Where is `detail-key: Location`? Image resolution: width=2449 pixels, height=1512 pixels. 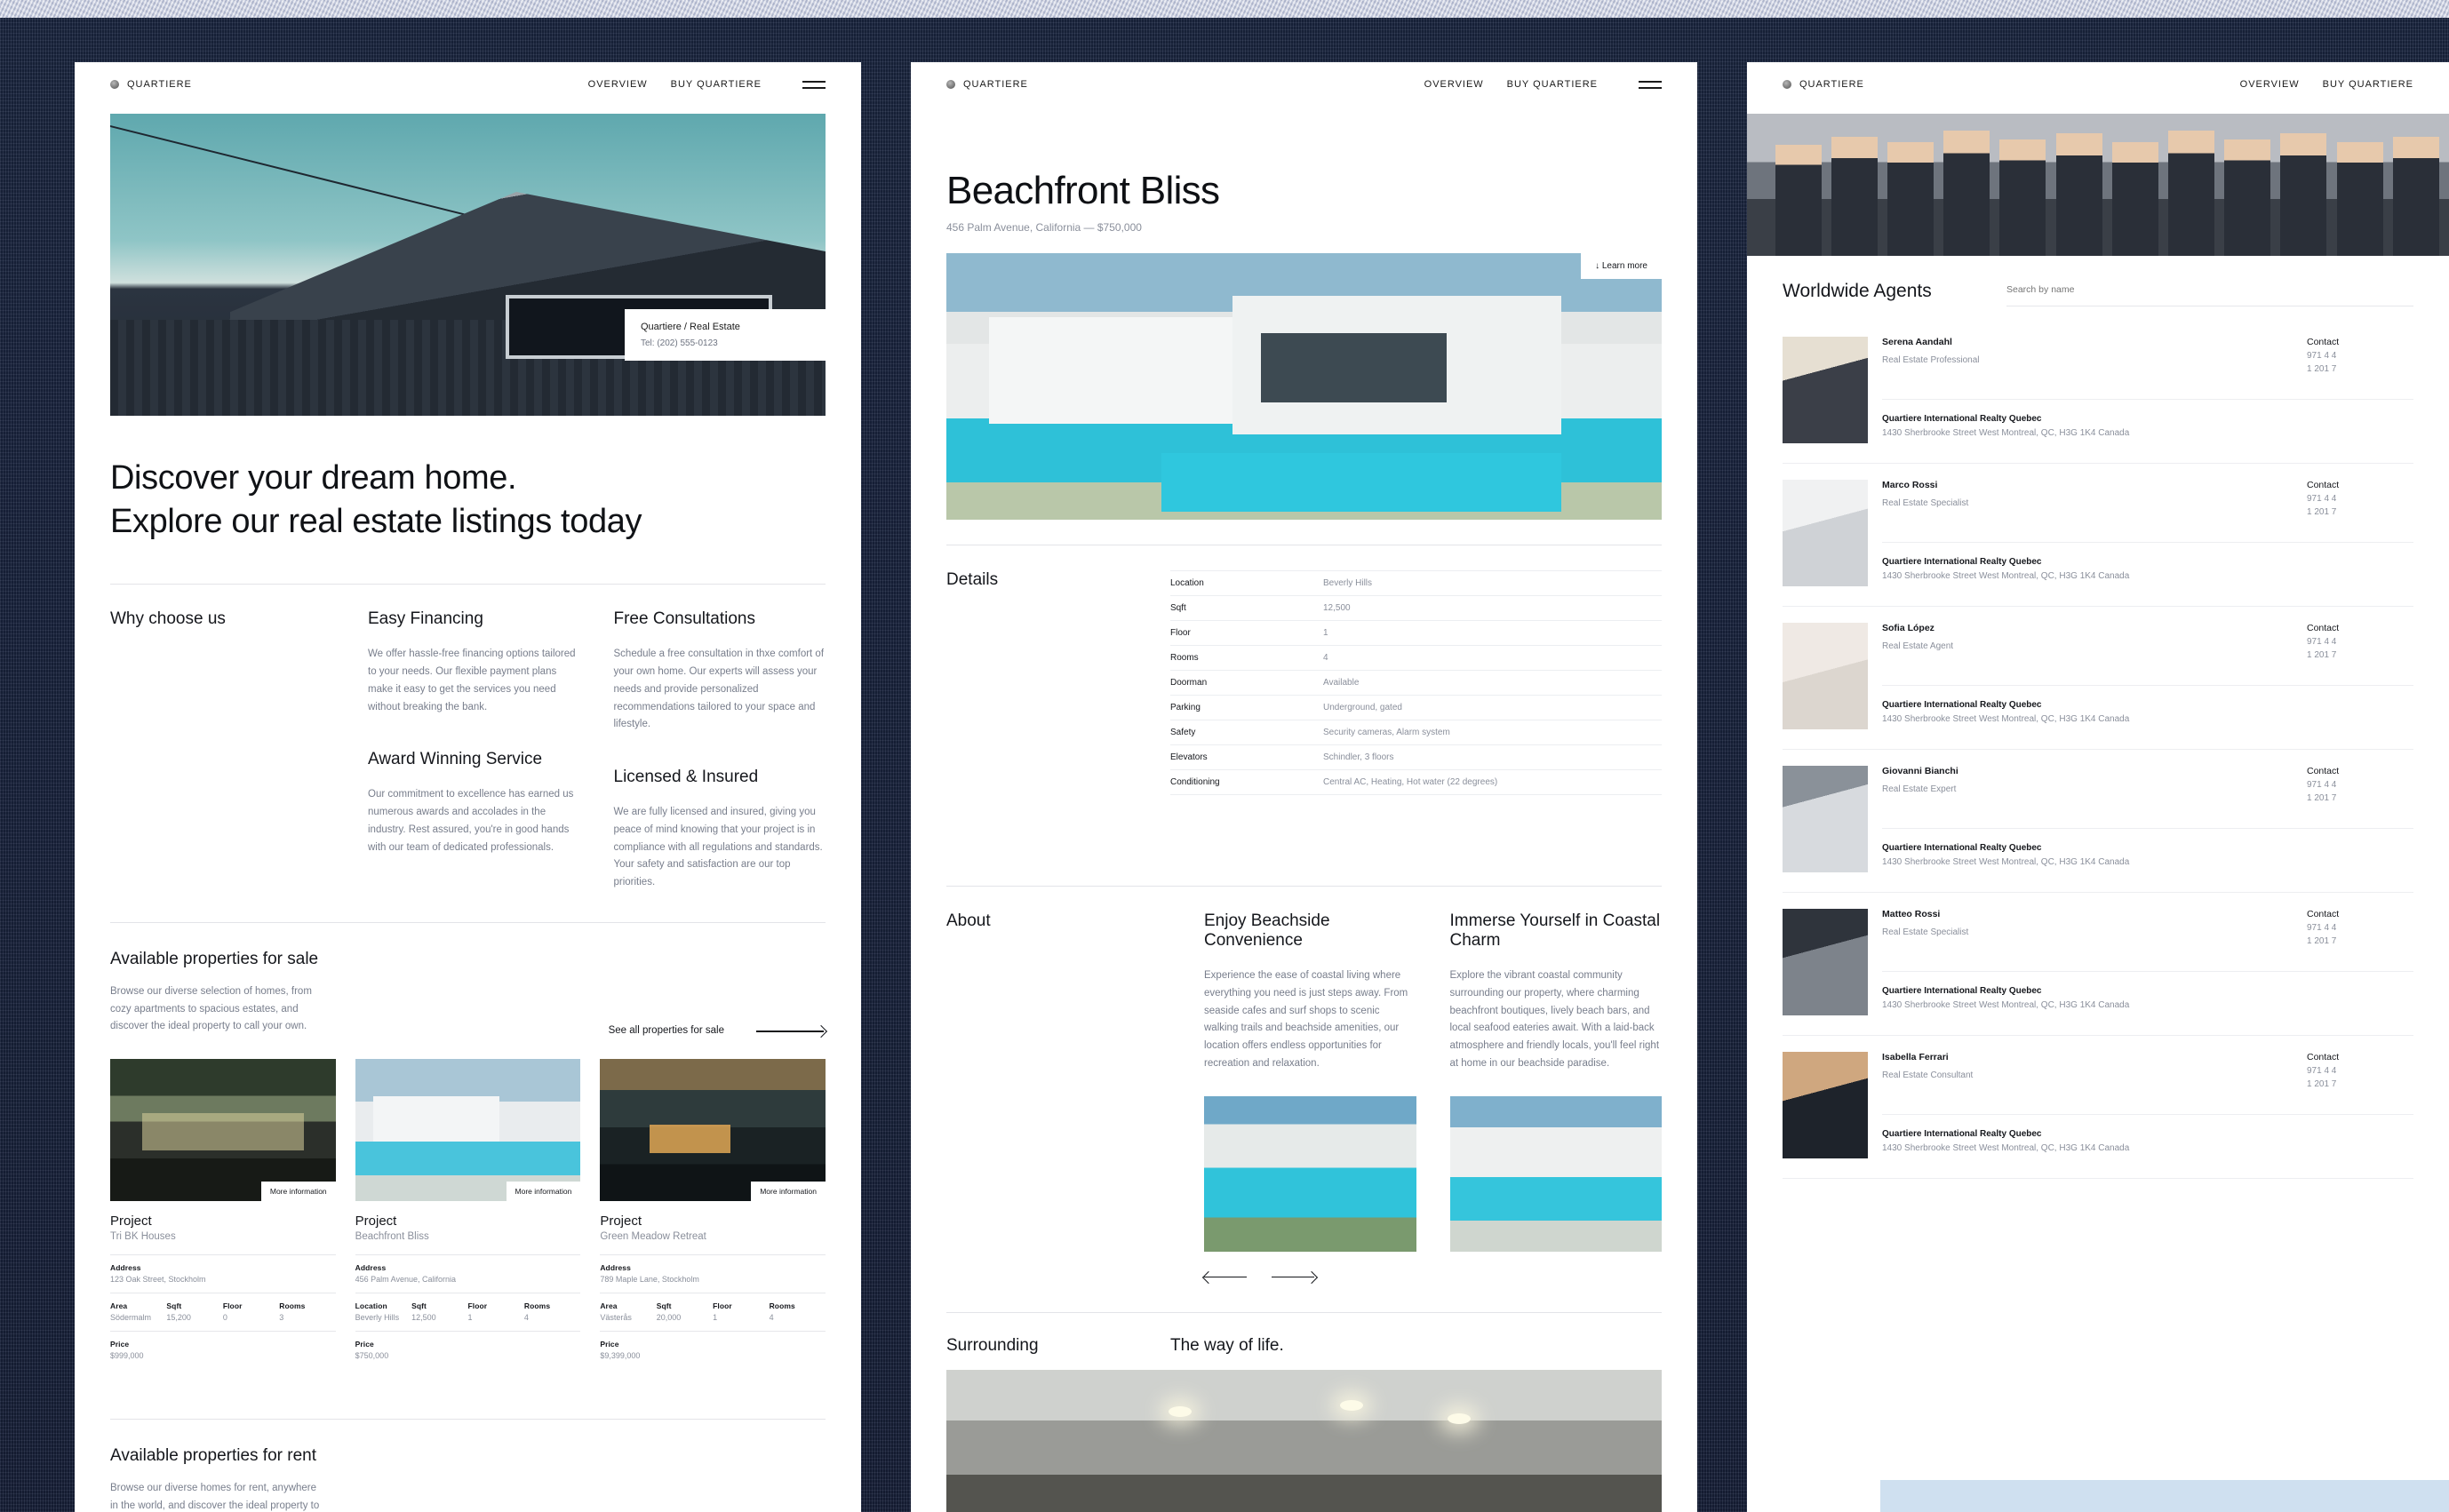
detail-key: Location is located at coordinates (1187, 583).